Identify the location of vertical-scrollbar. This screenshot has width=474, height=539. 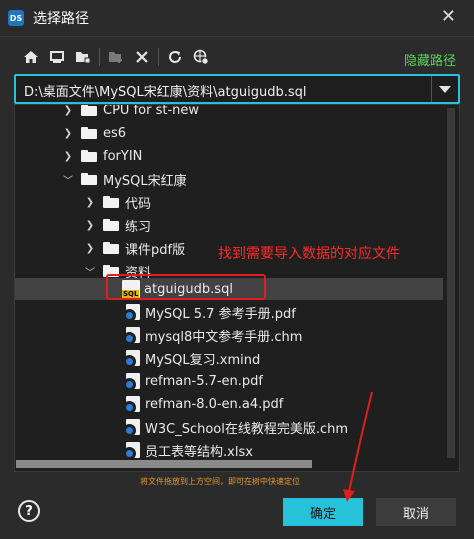
(451, 283).